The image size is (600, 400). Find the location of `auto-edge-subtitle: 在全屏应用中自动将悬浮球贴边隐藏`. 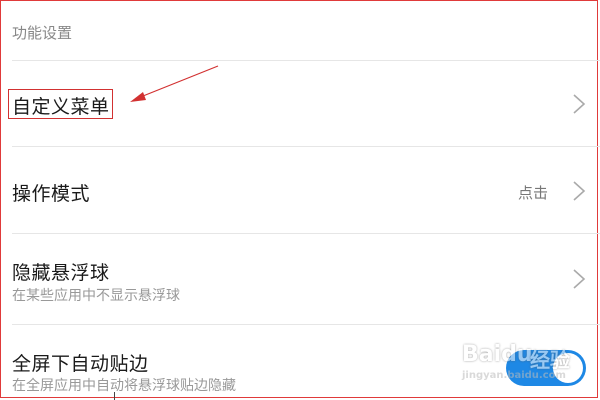

auto-edge-subtitle: 在全屏应用中自动将悬浮球贴边隐藏 is located at coordinates (124, 386).